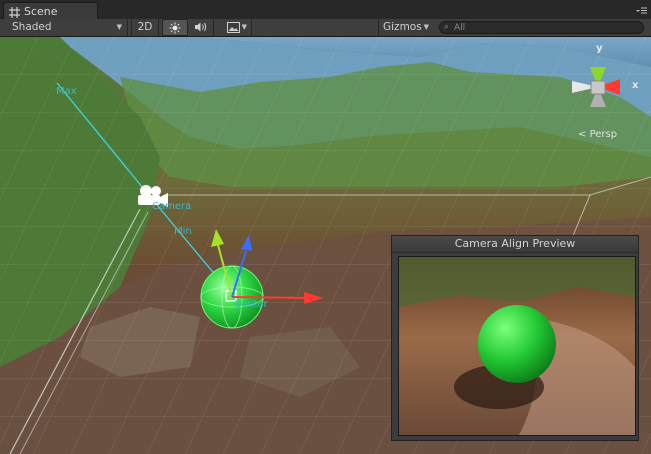  I want to click on tab-bar: Scene, so click(325, 10).